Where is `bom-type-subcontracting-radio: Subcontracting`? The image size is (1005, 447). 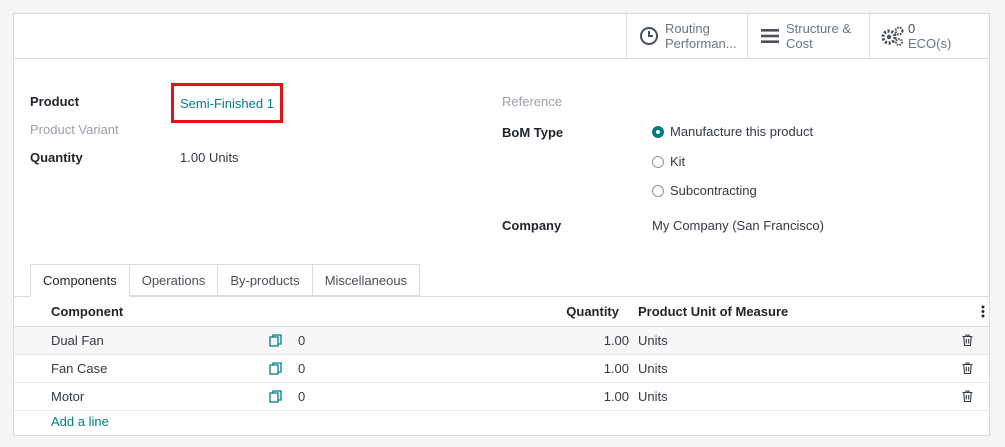
bom-type-subcontracting-radio: Subcontracting is located at coordinates (704, 190).